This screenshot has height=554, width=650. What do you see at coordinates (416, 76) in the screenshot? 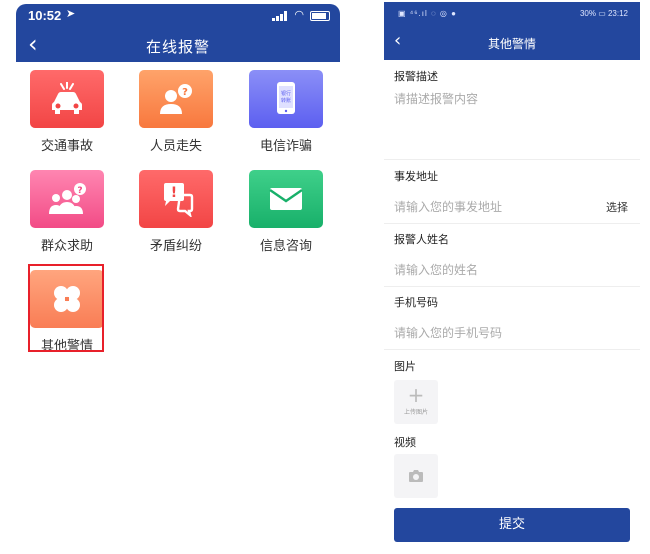
I see `description-label: 报警描述` at bounding box center [416, 76].